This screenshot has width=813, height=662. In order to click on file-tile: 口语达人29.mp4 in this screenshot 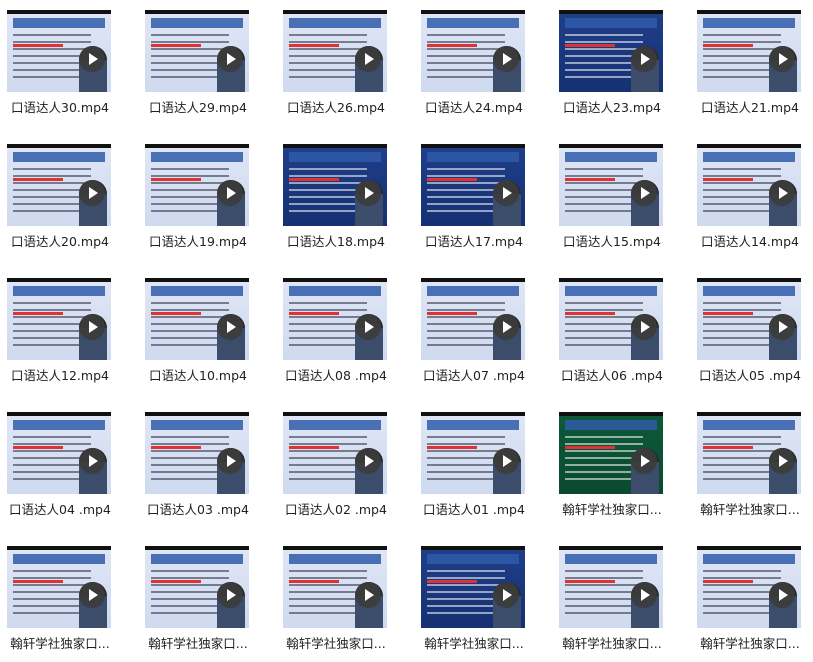, I will do `click(198, 59)`.